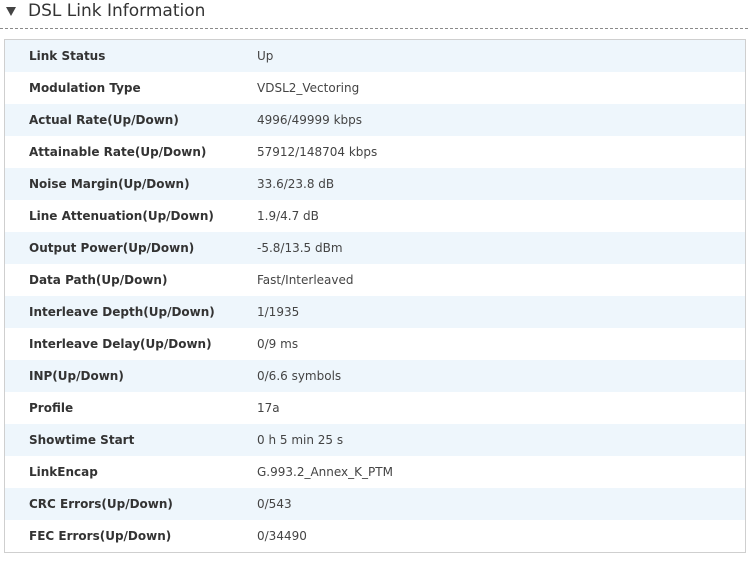  I want to click on row-value: 0/34490, so click(501, 536).